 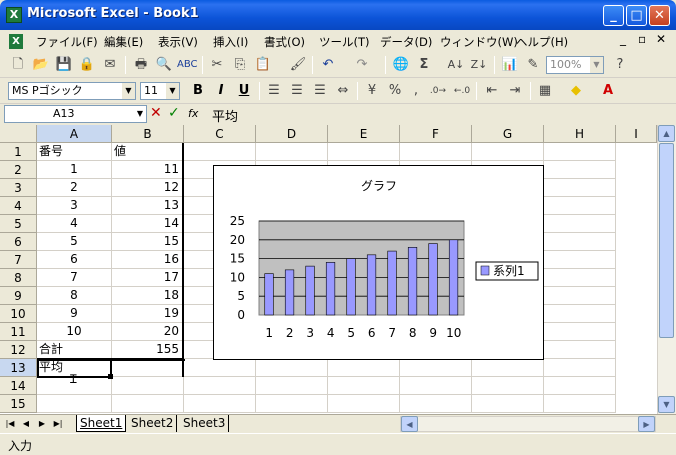 I want to click on percent-icon: %, so click(x=395, y=91).